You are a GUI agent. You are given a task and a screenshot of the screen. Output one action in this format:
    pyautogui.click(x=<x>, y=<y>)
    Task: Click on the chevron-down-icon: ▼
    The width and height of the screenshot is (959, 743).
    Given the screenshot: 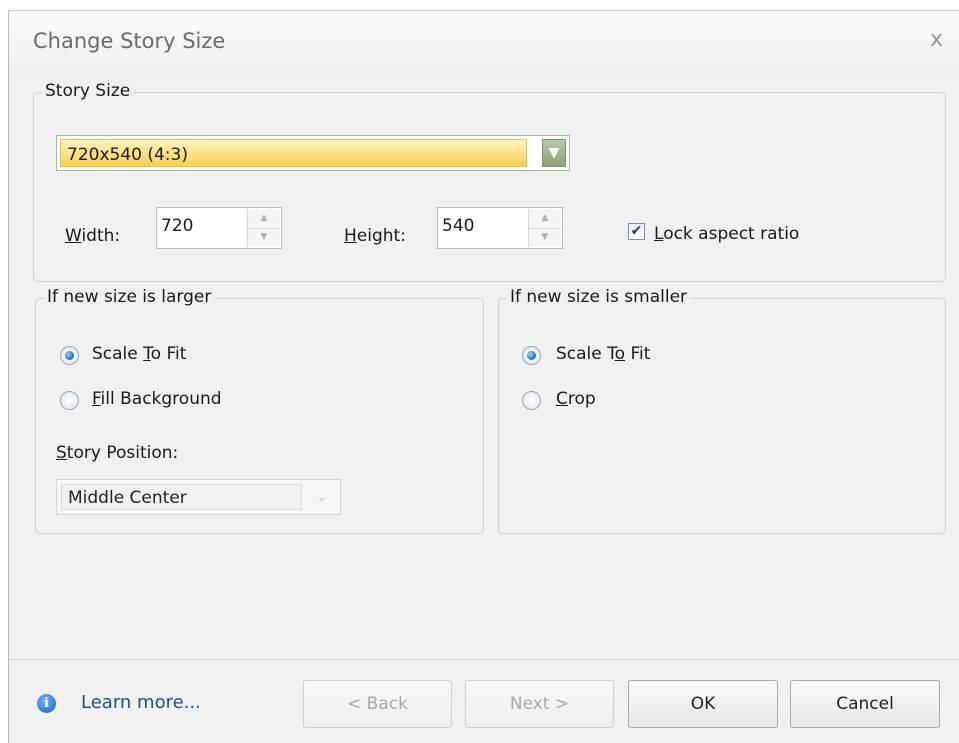 What is the action you would take?
    pyautogui.click(x=554, y=153)
    